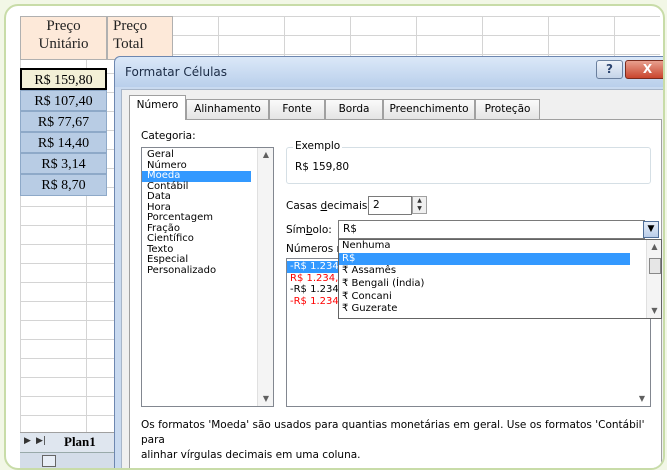 This screenshot has height=470, width=667. Describe the element at coordinates (313, 267) in the screenshot. I see `negative-format-item-selected: -R$ 1.234` at that location.